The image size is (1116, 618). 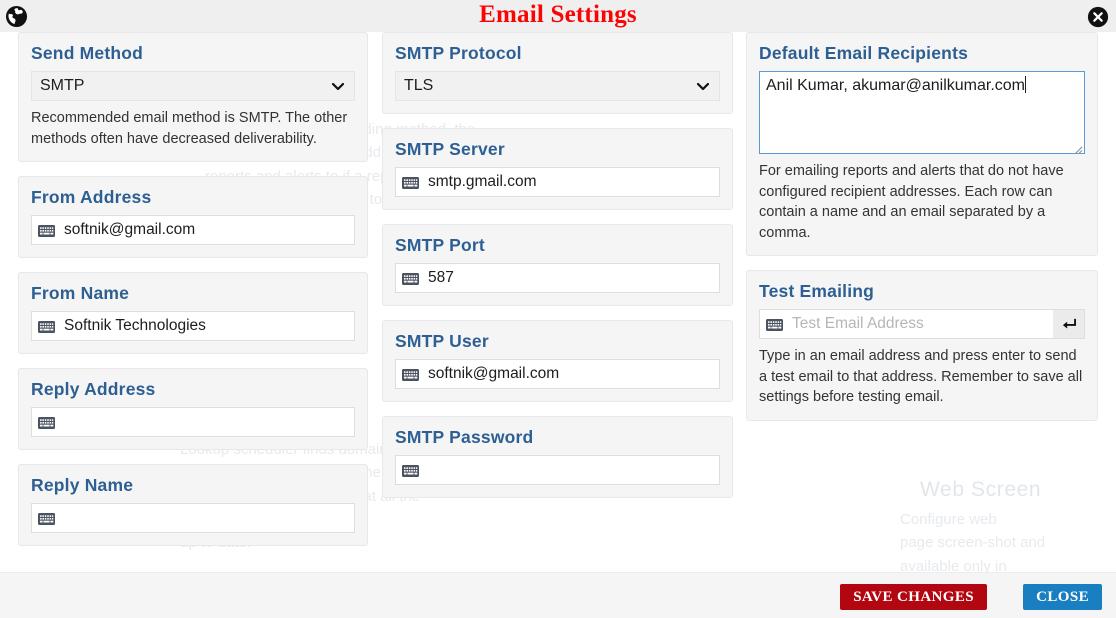 I want to click on panel-smtp-server: SMTP Server smtp.gmail.com, so click(x=557, y=169).